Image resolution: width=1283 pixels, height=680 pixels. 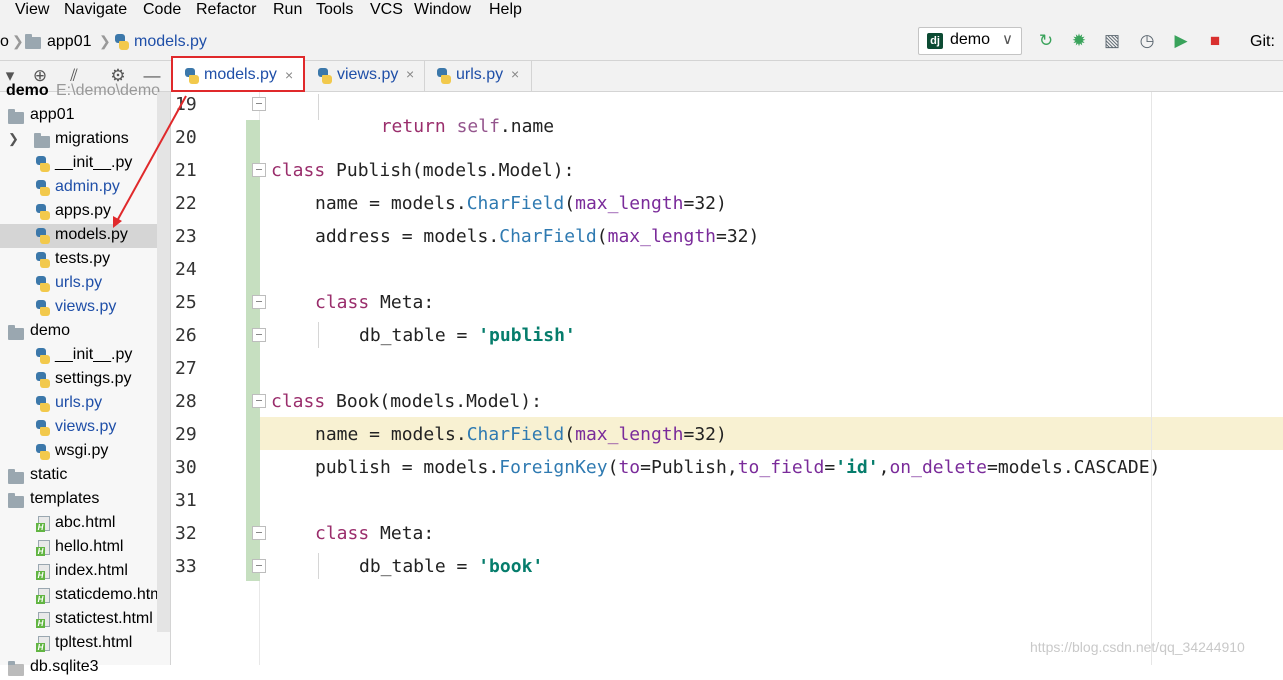 I want to click on code-token: =Publish,, so click(x=689, y=467).